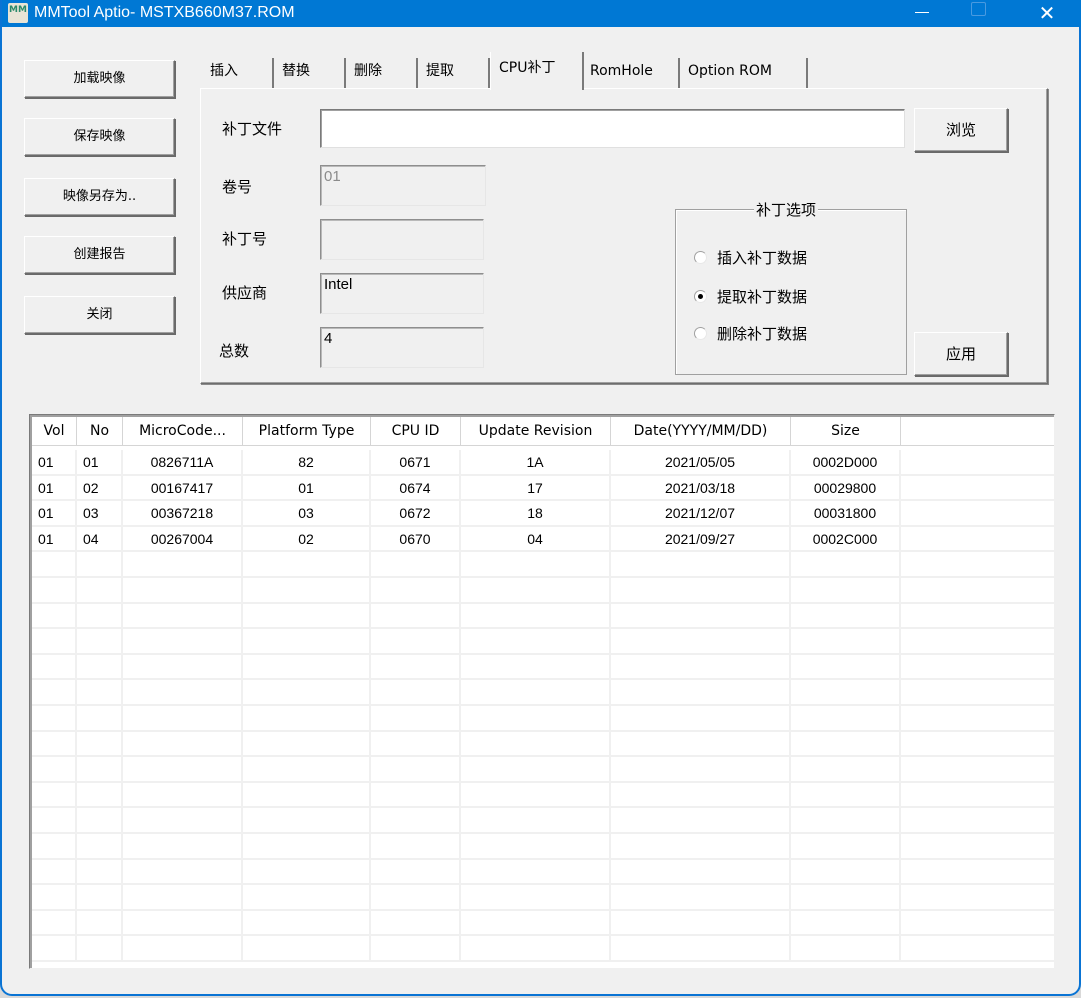 Image resolution: width=1081 pixels, height=998 pixels. I want to click on tab-option-rom: Option ROM, so click(744, 73).